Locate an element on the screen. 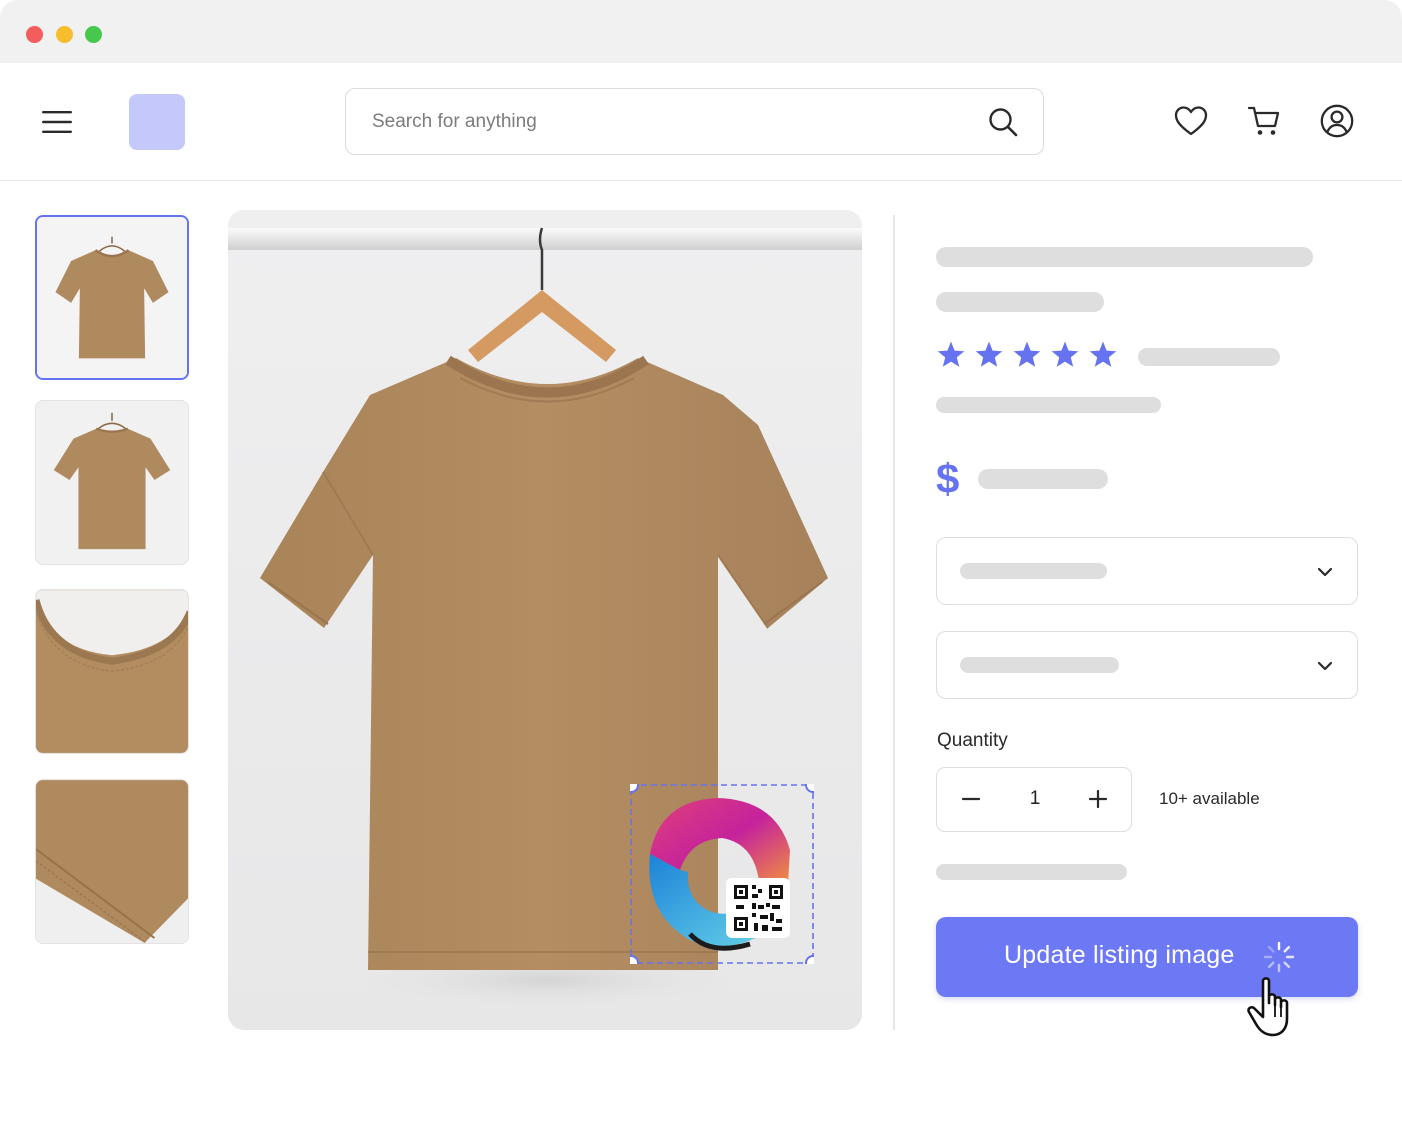 Image resolution: width=1402 pixels, height=1122 pixels. sleeve-hem-closeup-image is located at coordinates (112, 861).